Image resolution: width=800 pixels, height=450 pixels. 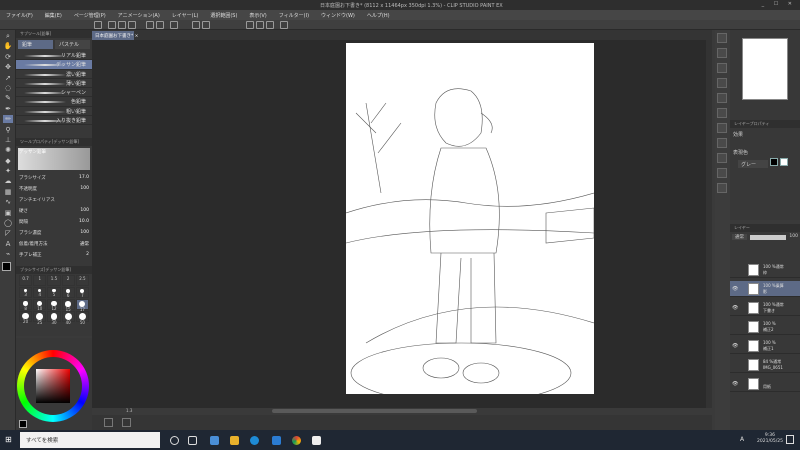 I want to click on menu-edit: 編集(E), so click(x=53, y=15).